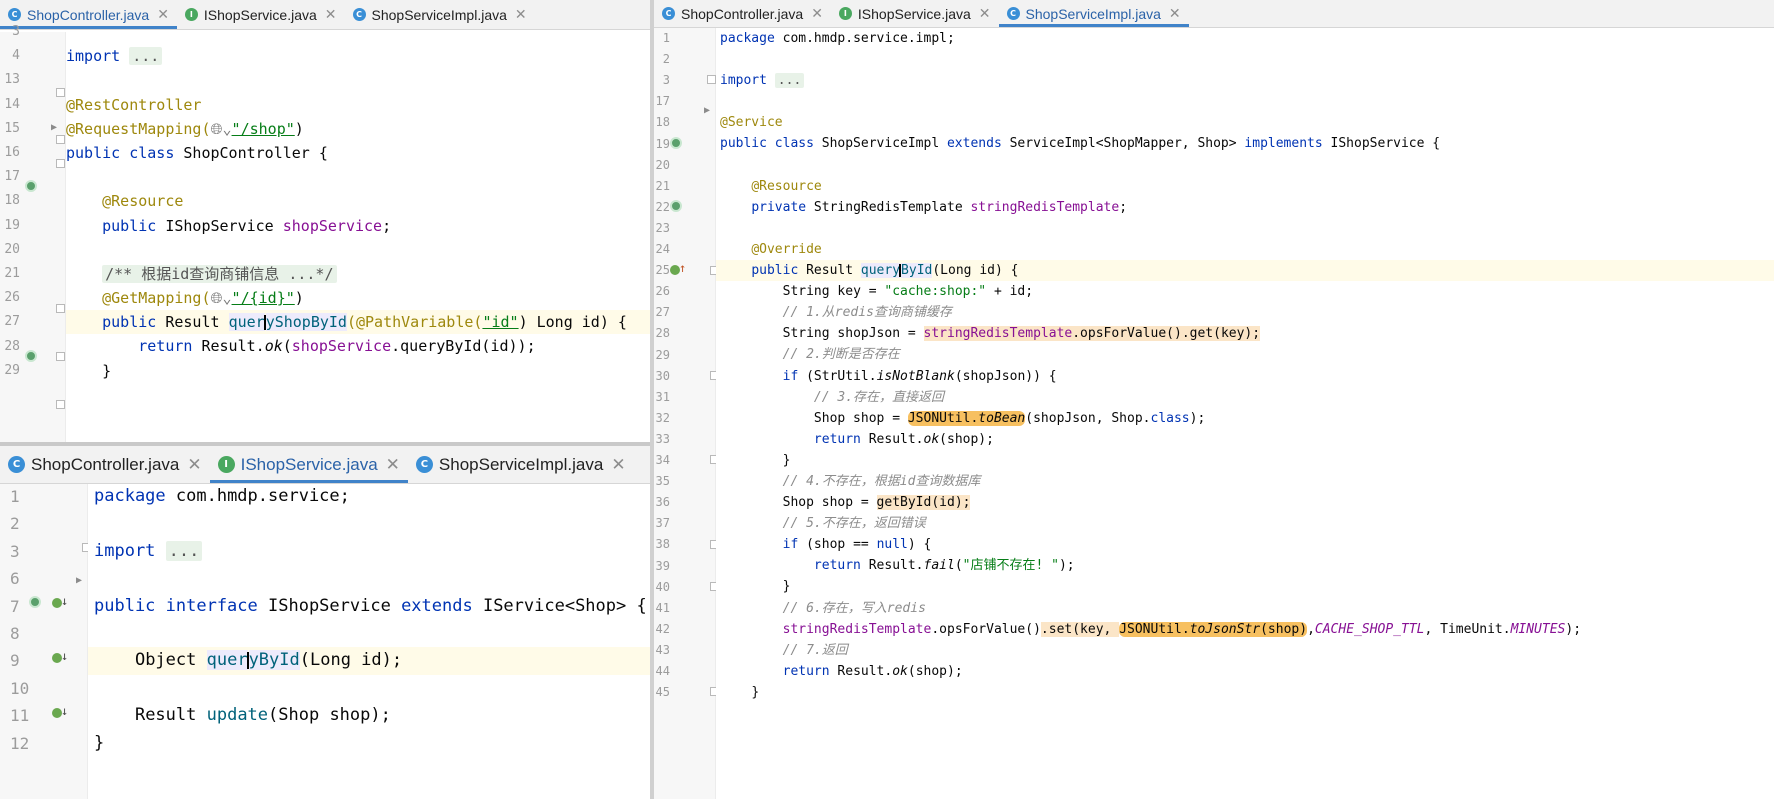 This screenshot has width=1774, height=799. Describe the element at coordinates (662, 122) in the screenshot. I see `line-number: 18` at that location.